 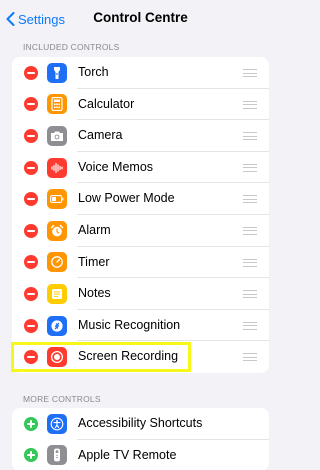 What do you see at coordinates (57, 167) in the screenshot?
I see `voice-memos-icon` at bounding box center [57, 167].